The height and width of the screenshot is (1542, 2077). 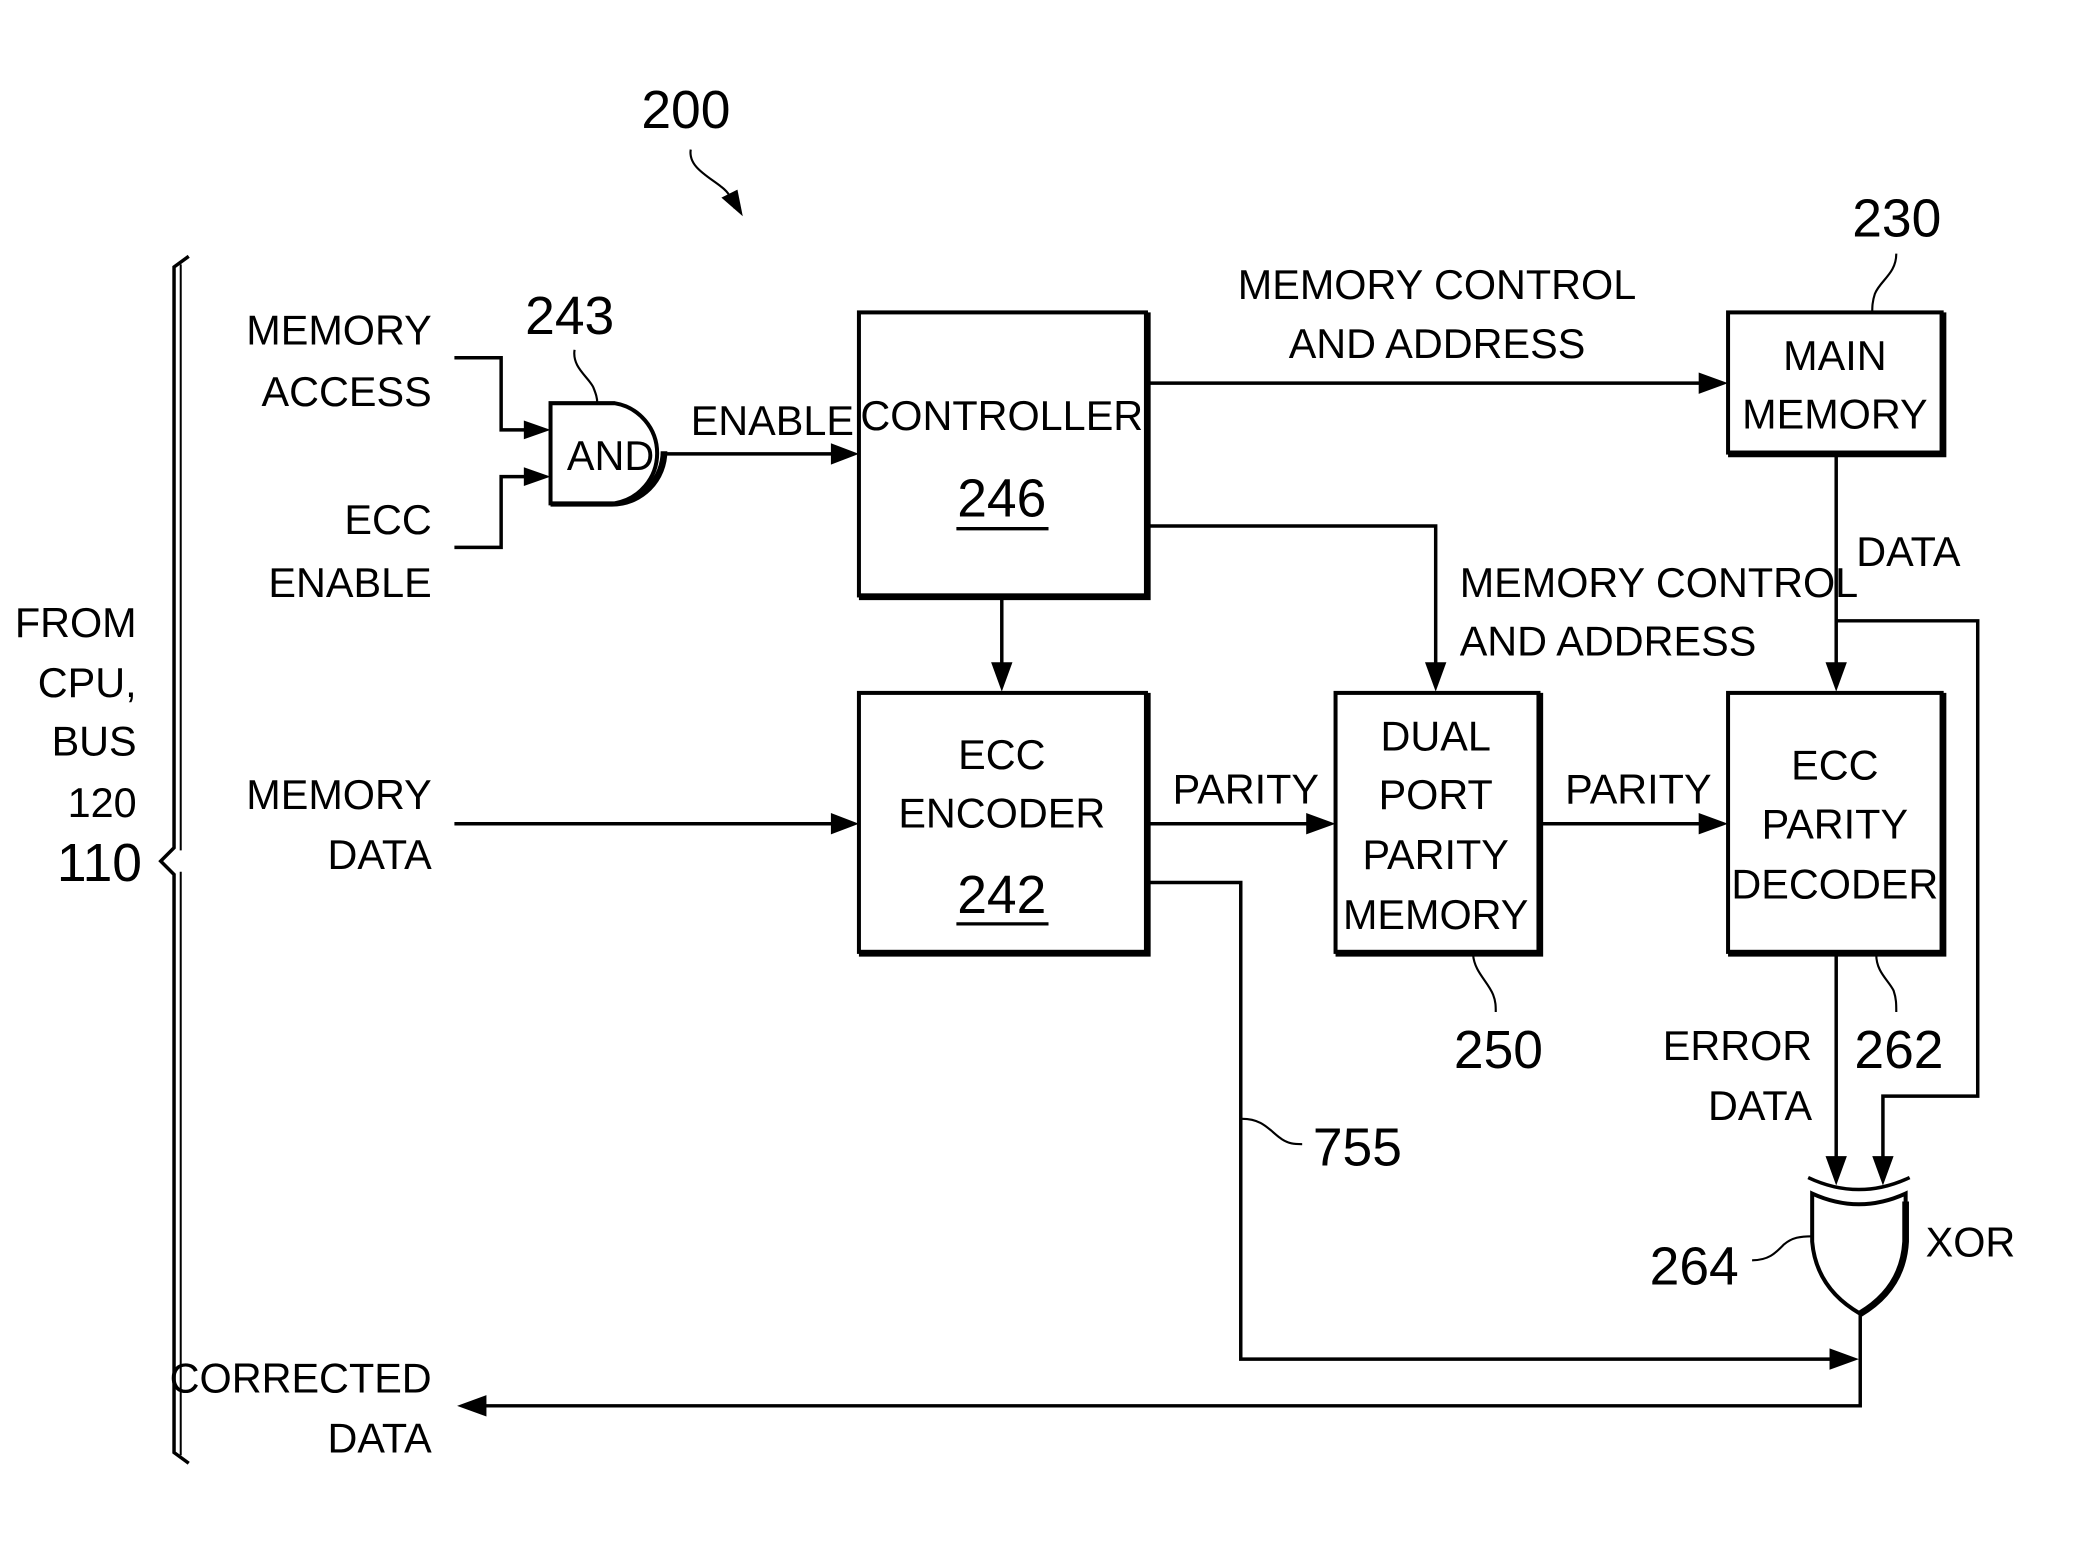 I want to click on xor-gate-leader, so click(x=1782, y=1248).